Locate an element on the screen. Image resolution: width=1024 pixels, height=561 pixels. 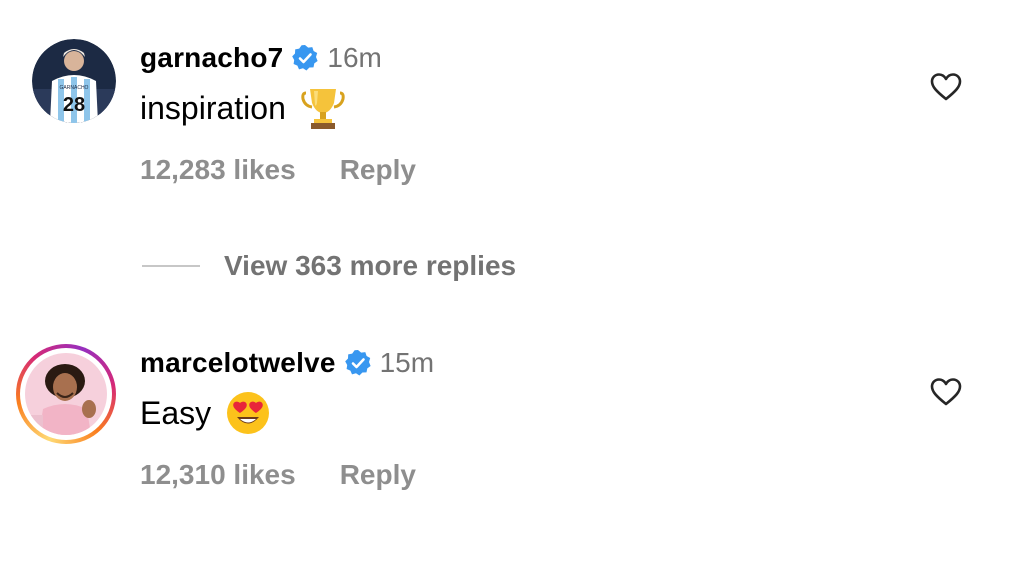
view-replies-divider is located at coordinates (171, 266).